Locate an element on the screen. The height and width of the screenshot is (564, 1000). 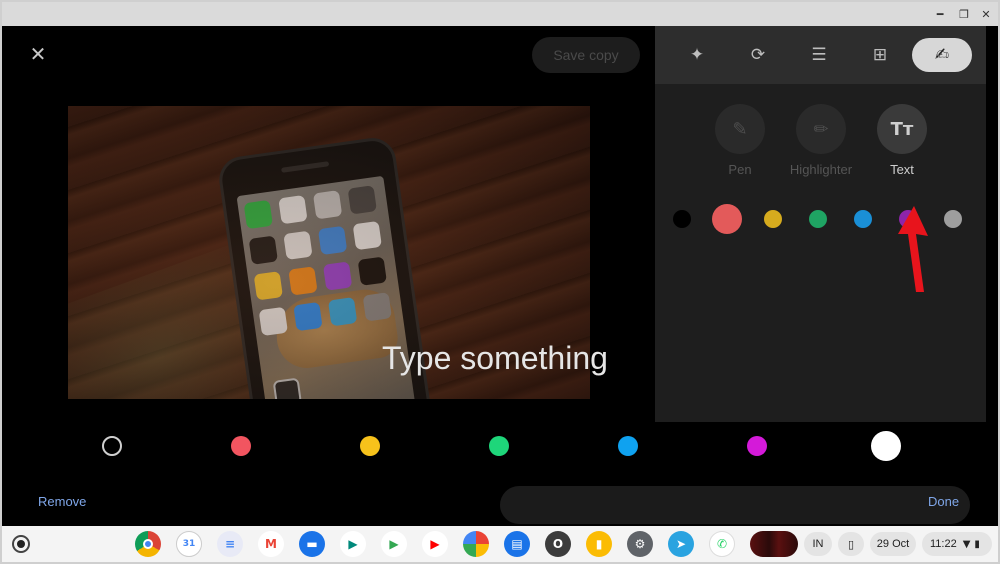
keep-icon: ▮ is located at coordinates (599, 544).